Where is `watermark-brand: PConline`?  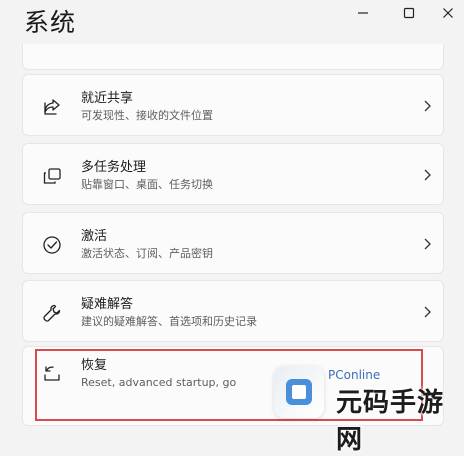 watermark-brand: PConline is located at coordinates (354, 375).